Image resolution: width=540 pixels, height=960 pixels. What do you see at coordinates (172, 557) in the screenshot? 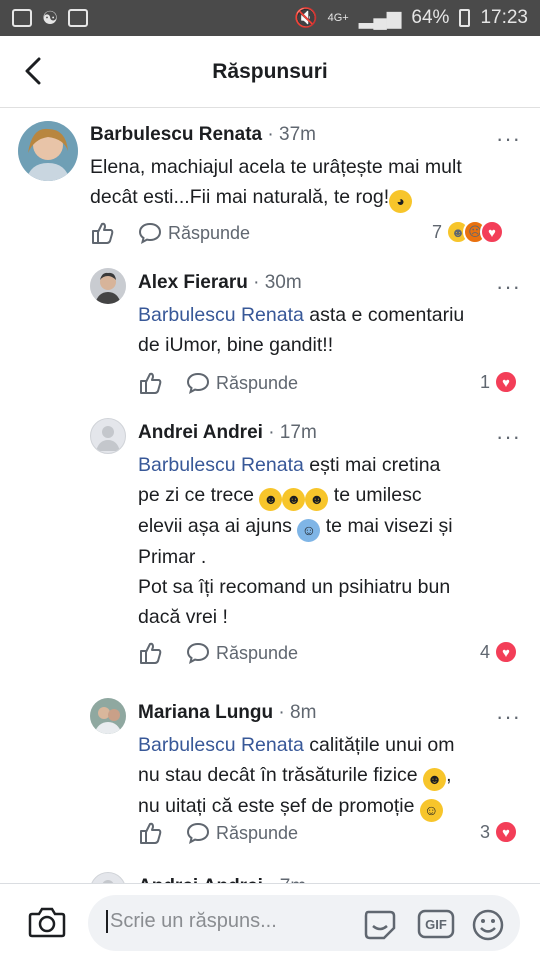
I see `text-line: Primar .` at bounding box center [172, 557].